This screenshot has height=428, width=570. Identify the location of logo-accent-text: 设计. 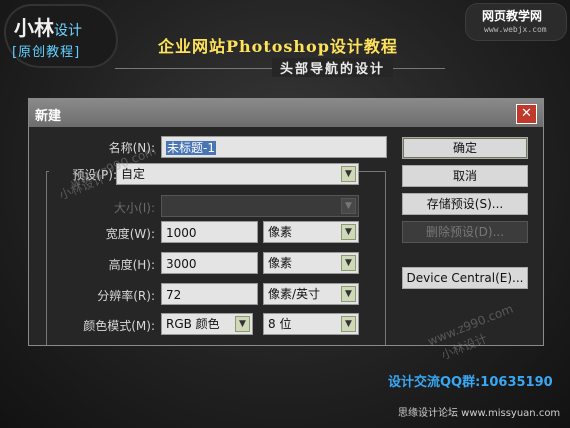
(68, 31).